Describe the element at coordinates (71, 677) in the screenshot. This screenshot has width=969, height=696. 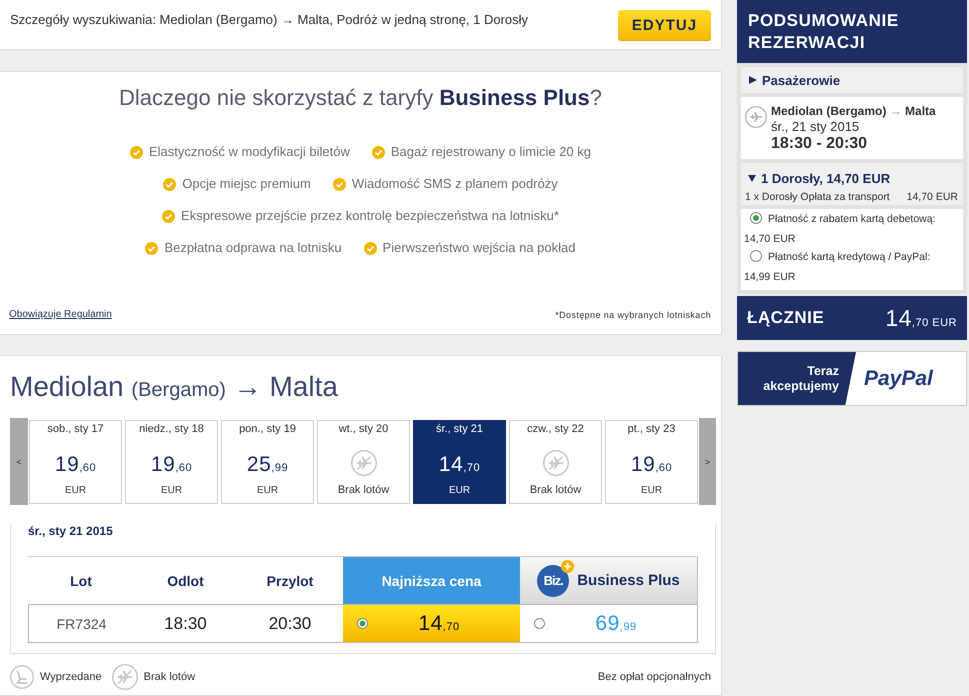
I see `legend-label: Wyprzedane` at that location.